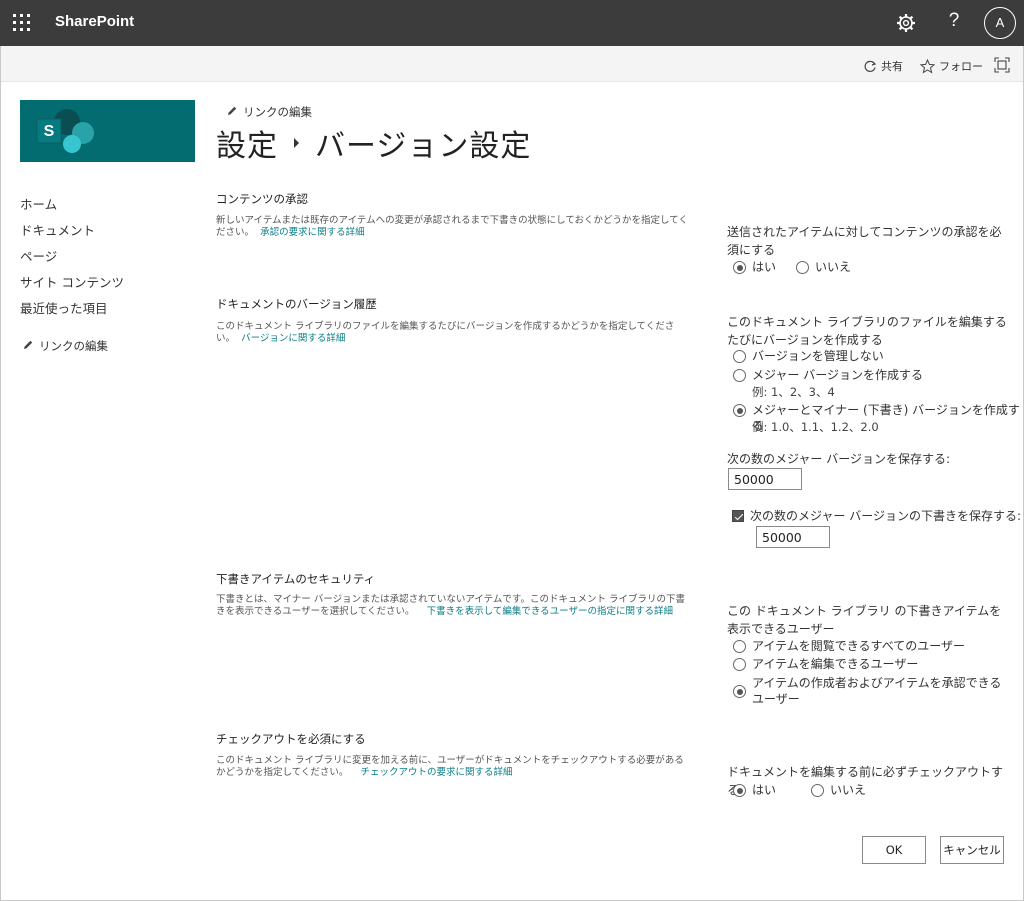 This screenshot has height=901, width=1024. Describe the element at coordinates (867, 331) in the screenshot. I see `version-history-label: このドキュメント ライブラリのファイルを編集するたびにバージョンを作成する` at that location.